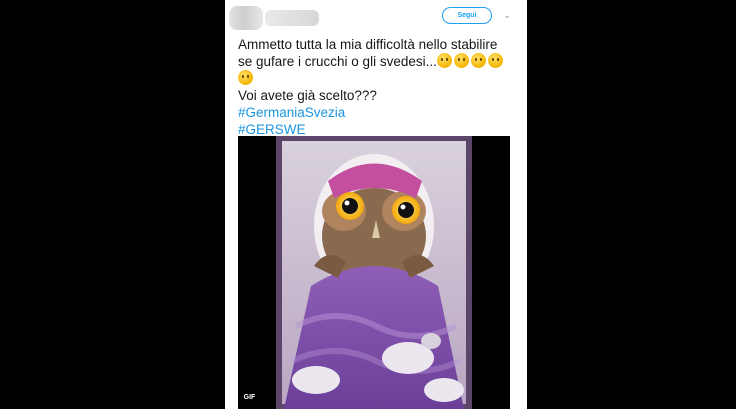 Image resolution: width=736 pixels, height=409 pixels. I want to click on blurred-username, so click(292, 18).